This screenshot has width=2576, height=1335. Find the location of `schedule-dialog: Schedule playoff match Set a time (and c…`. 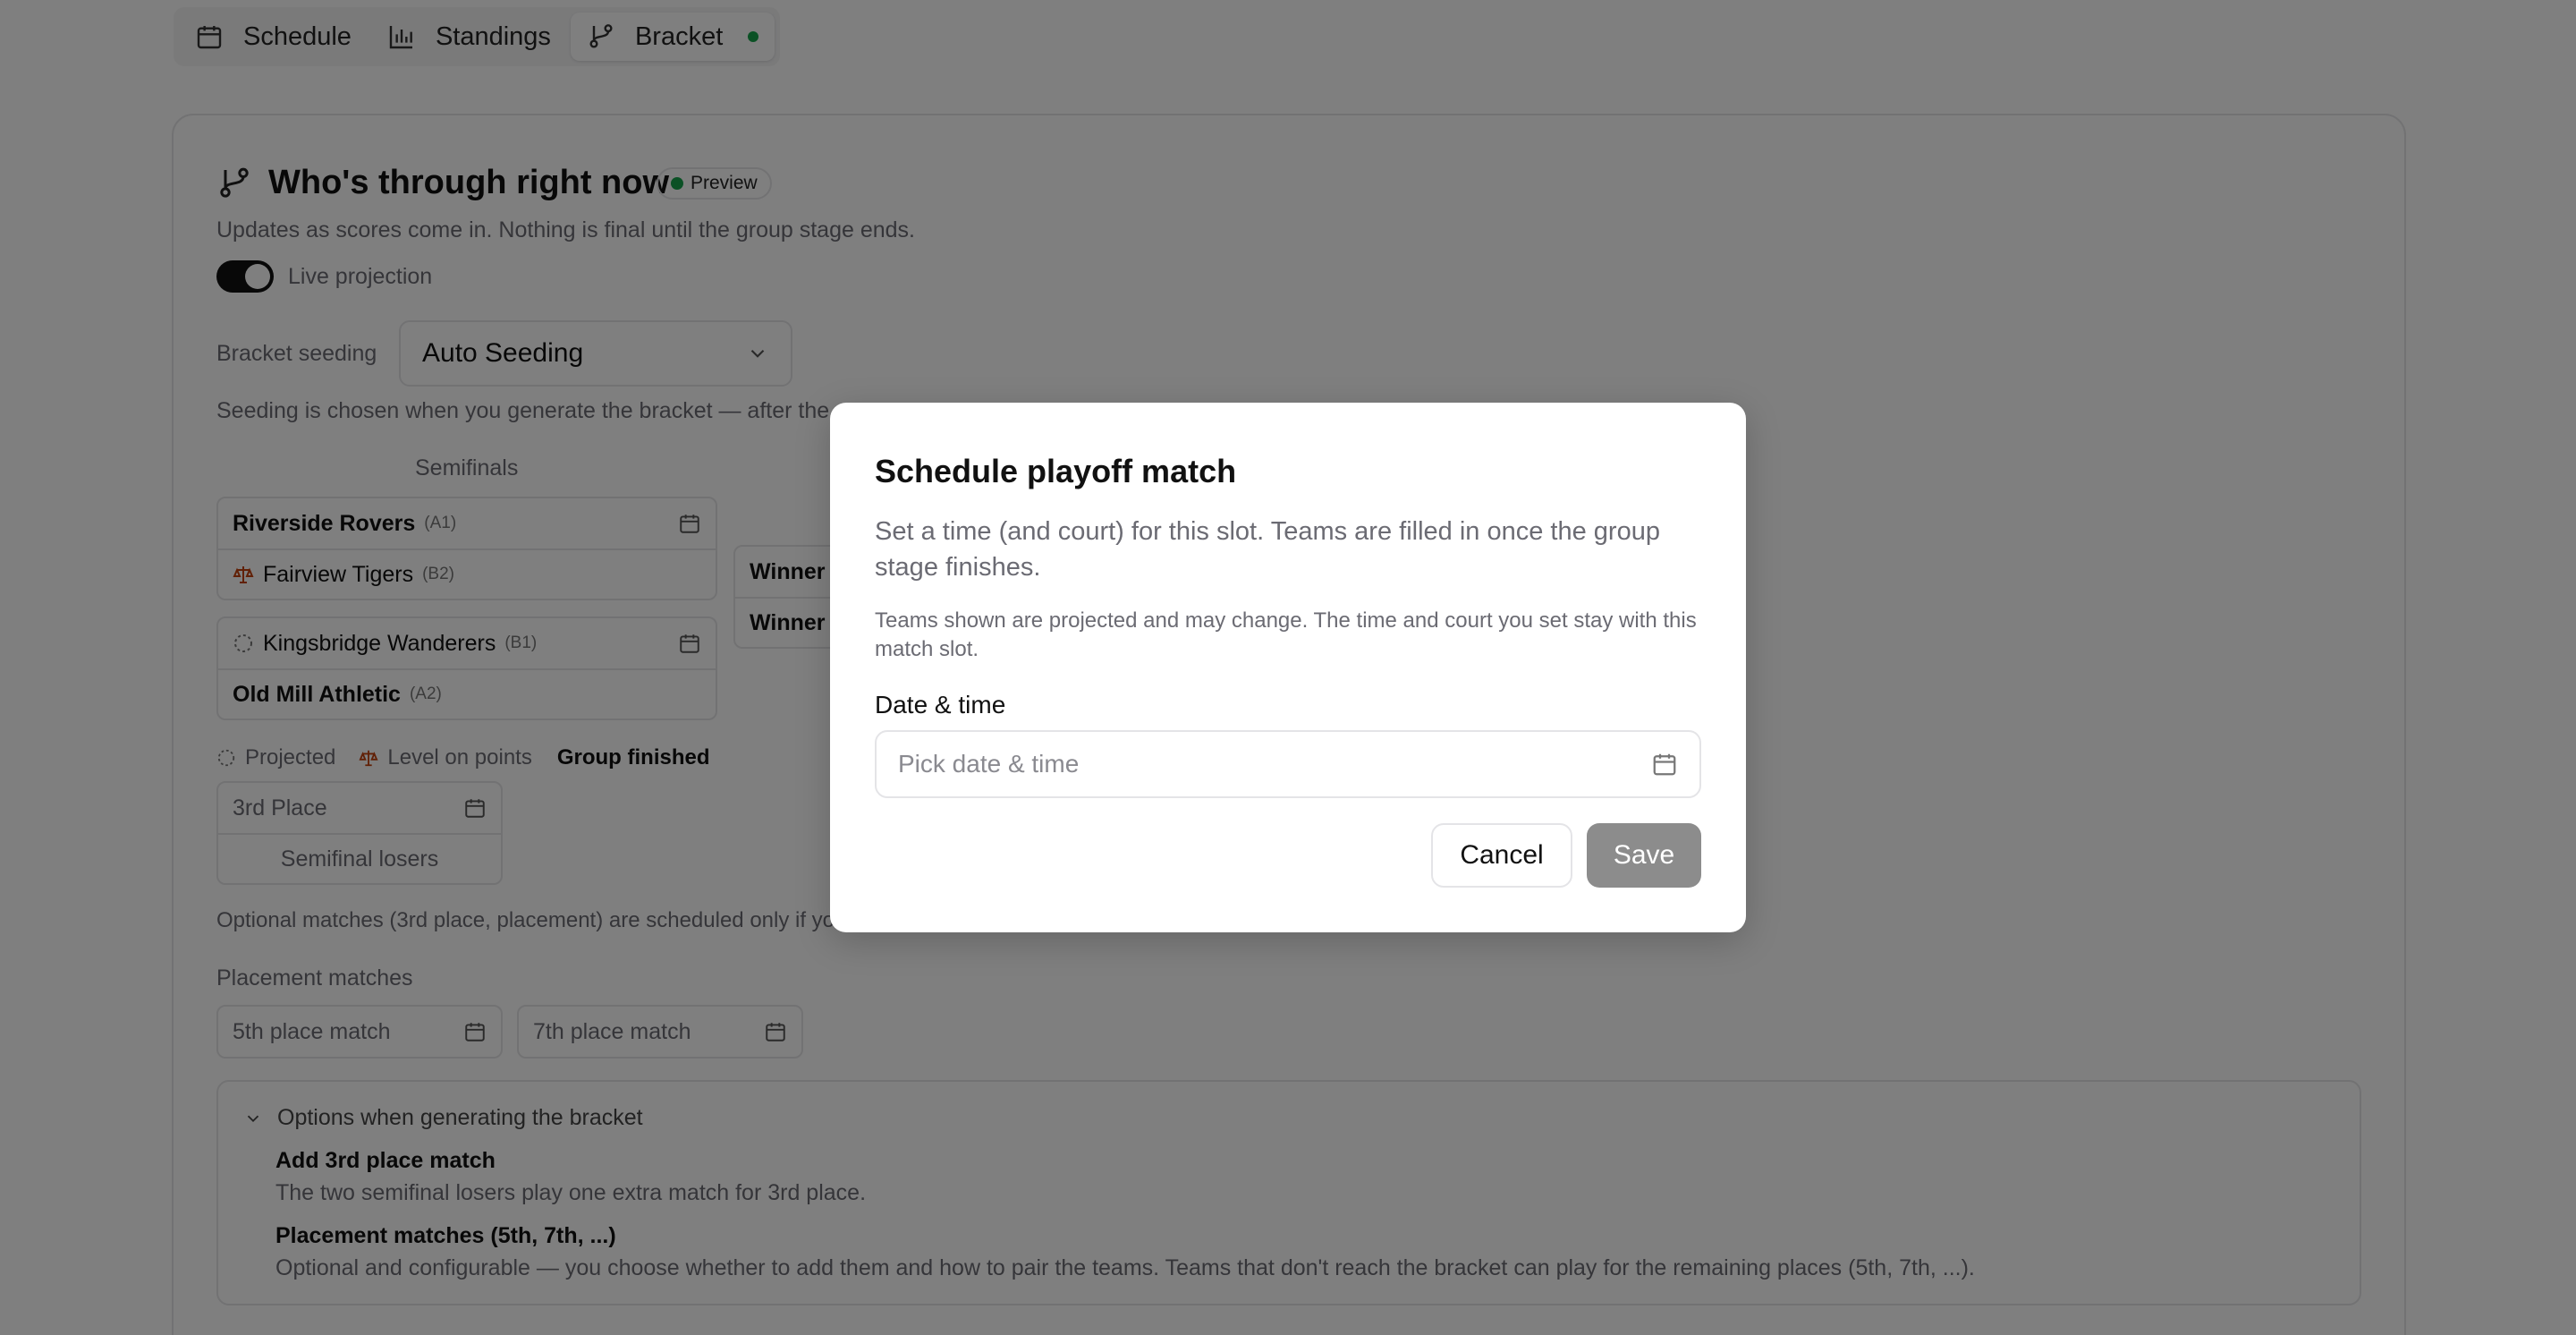

schedule-dialog: Schedule playoff match Set a time (and c… is located at coordinates (1288, 667).